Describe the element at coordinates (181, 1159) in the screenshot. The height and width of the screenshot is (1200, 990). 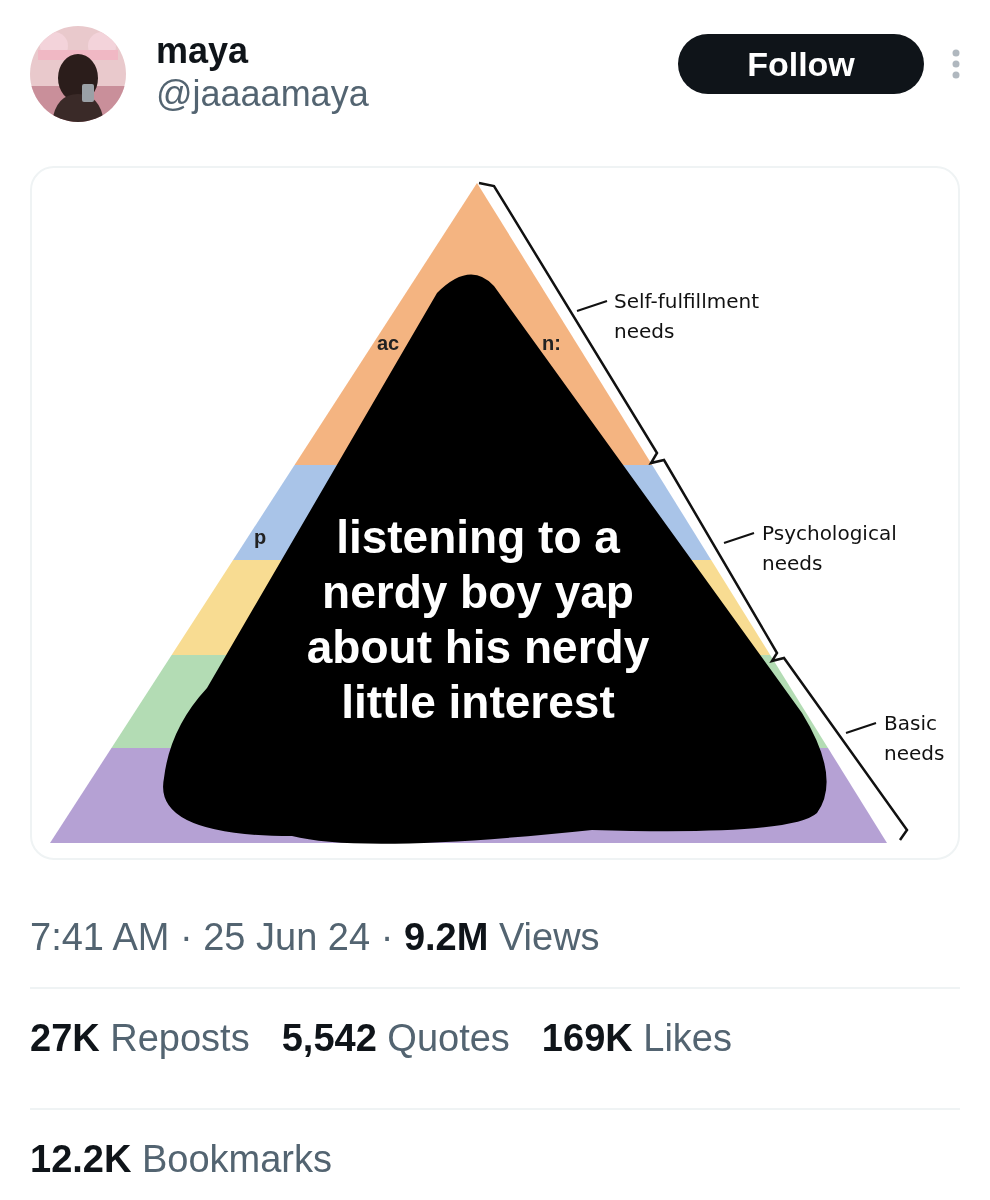
I see `bookmarks-link: 12.2K Bookmarks` at that location.